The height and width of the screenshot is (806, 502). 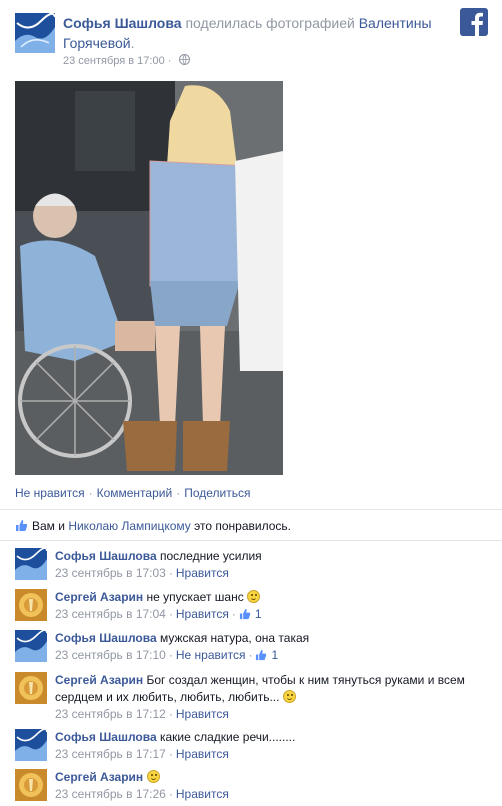 I want to click on liker-link: Николаю Лампицкому, so click(x=129, y=526).